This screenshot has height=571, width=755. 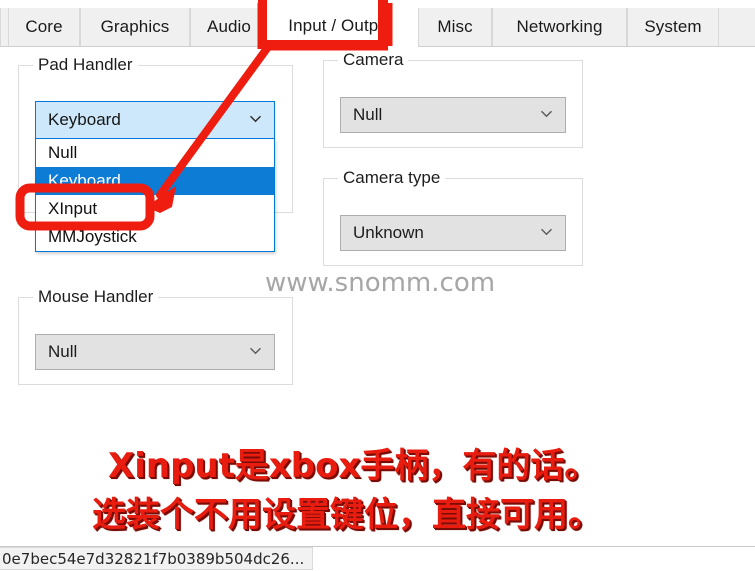 What do you see at coordinates (155, 120) in the screenshot?
I see `pad-handler-combobox: Keyboard` at bounding box center [155, 120].